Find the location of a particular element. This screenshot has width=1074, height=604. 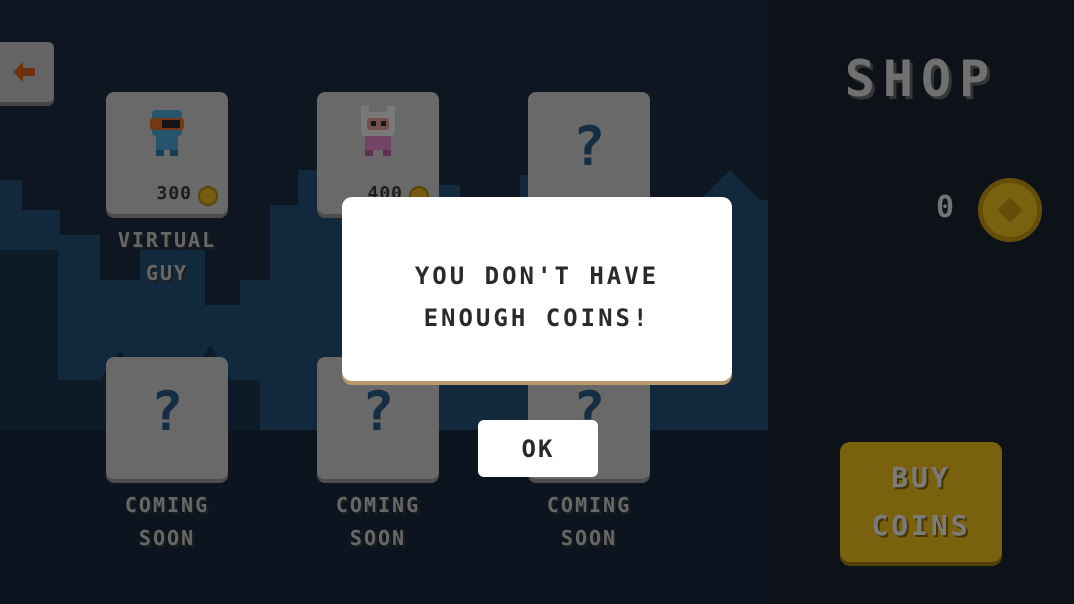

not-enough-coins-dialog: YOU DON'T HAVE ENOUGH COINS! is located at coordinates (537, 289).